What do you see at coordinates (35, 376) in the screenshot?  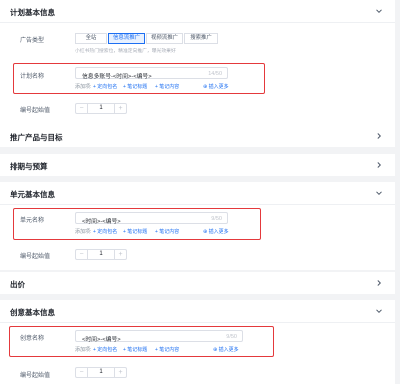 I see `creative-start-label: 编号起始值` at bounding box center [35, 376].